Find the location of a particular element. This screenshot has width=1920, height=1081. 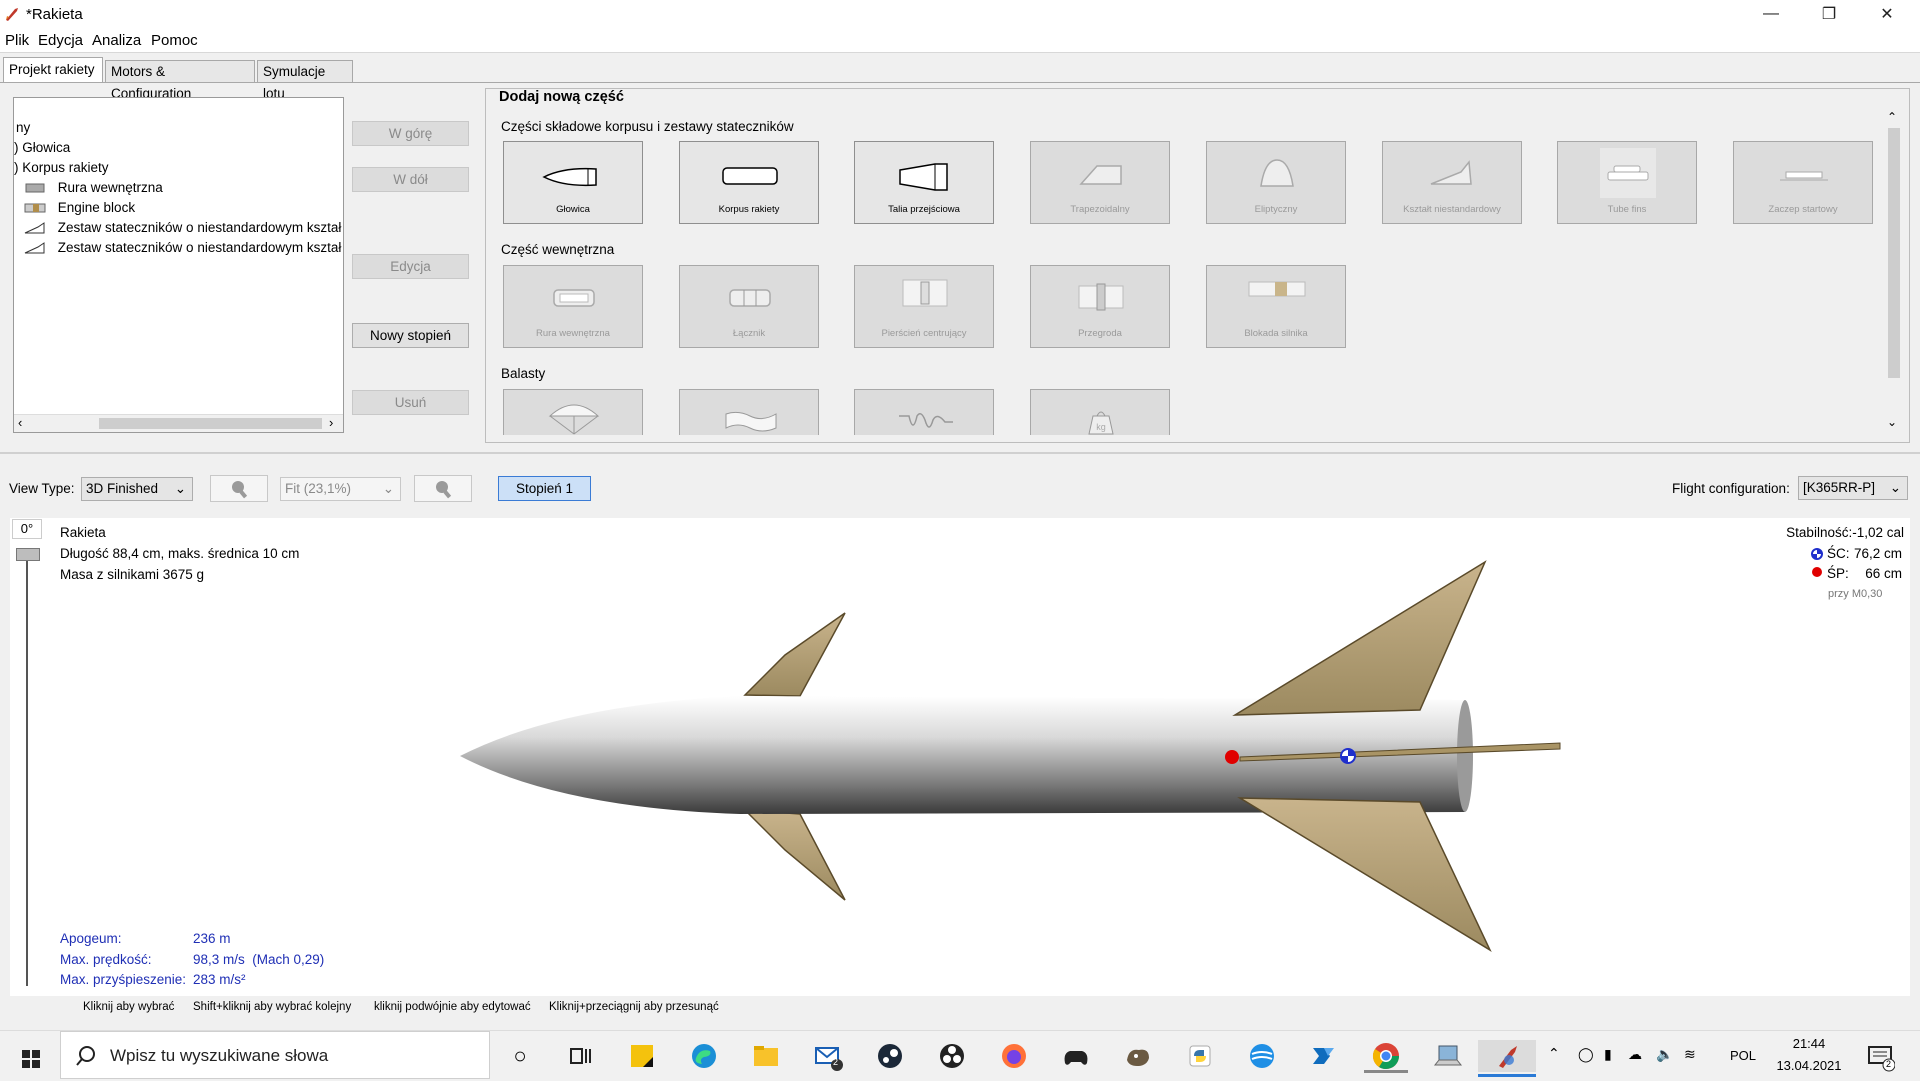

add-shock-cord-button is located at coordinates (924, 412).